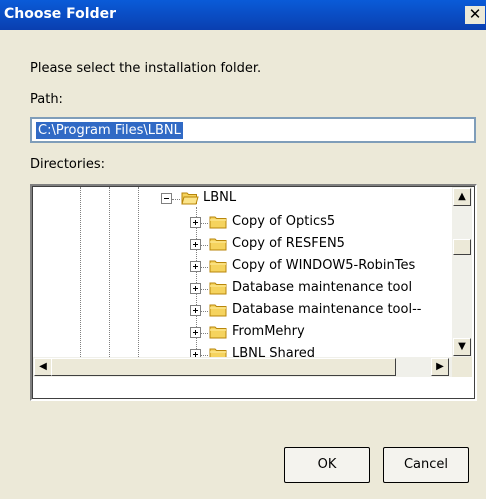  What do you see at coordinates (60, 14) in the screenshot?
I see `dialog-title: Choose Folder` at bounding box center [60, 14].